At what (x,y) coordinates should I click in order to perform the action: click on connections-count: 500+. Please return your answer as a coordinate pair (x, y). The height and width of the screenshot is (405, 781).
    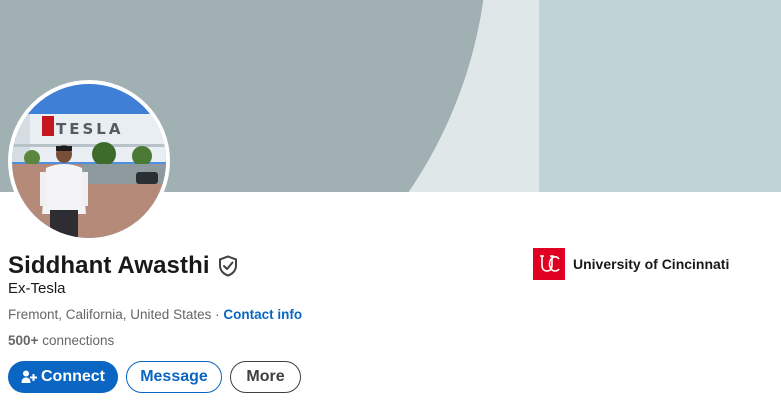
    Looking at the image, I should click on (23, 340).